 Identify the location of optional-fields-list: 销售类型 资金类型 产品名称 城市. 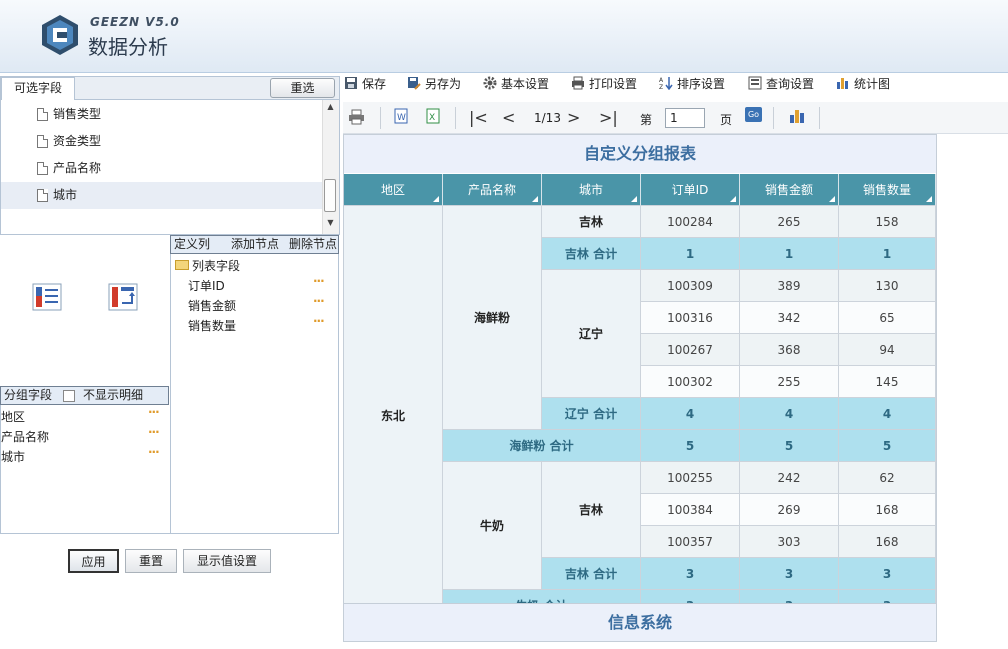
(170, 167).